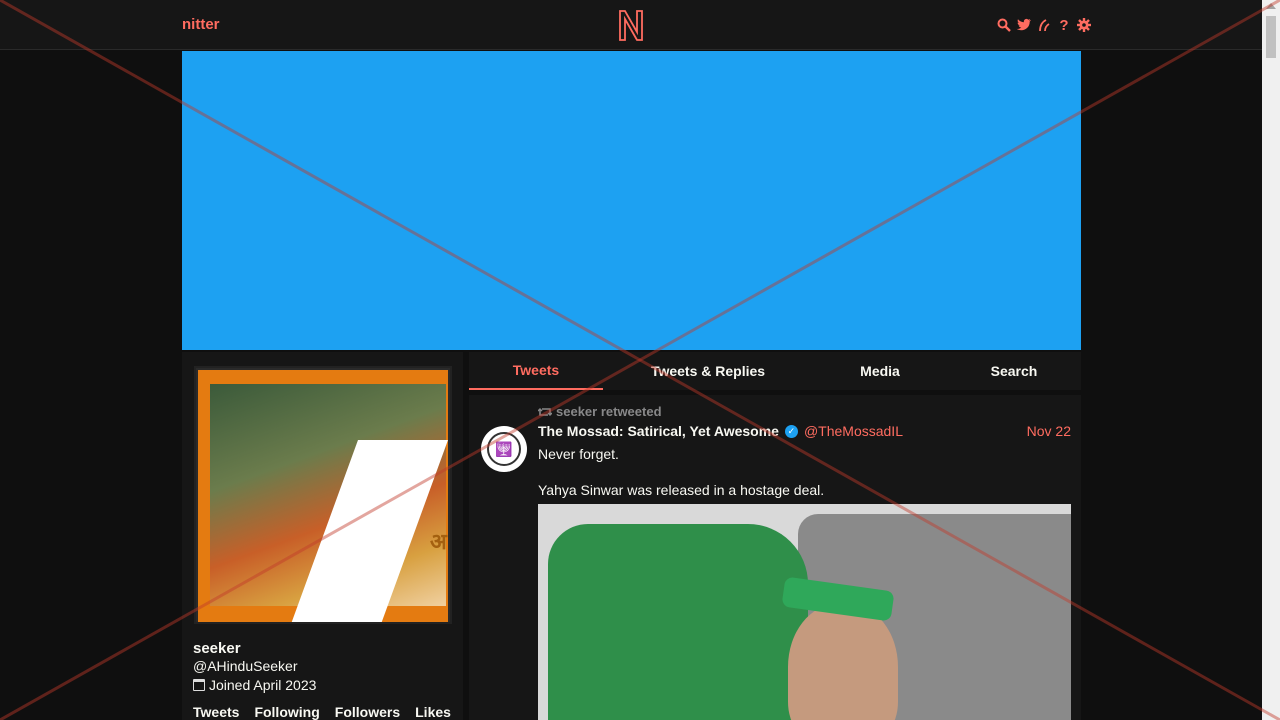 The height and width of the screenshot is (720, 1280). Describe the element at coordinates (791, 431) in the screenshot. I see `verified-badge-icon: ✓` at that location.